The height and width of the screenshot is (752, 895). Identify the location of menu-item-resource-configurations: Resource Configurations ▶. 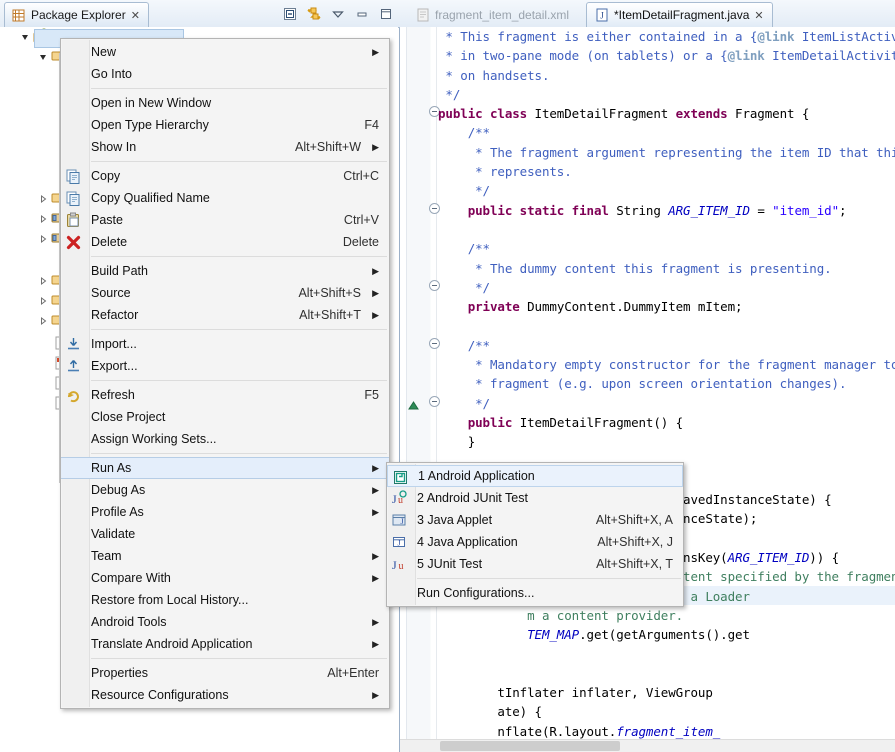
(225, 695).